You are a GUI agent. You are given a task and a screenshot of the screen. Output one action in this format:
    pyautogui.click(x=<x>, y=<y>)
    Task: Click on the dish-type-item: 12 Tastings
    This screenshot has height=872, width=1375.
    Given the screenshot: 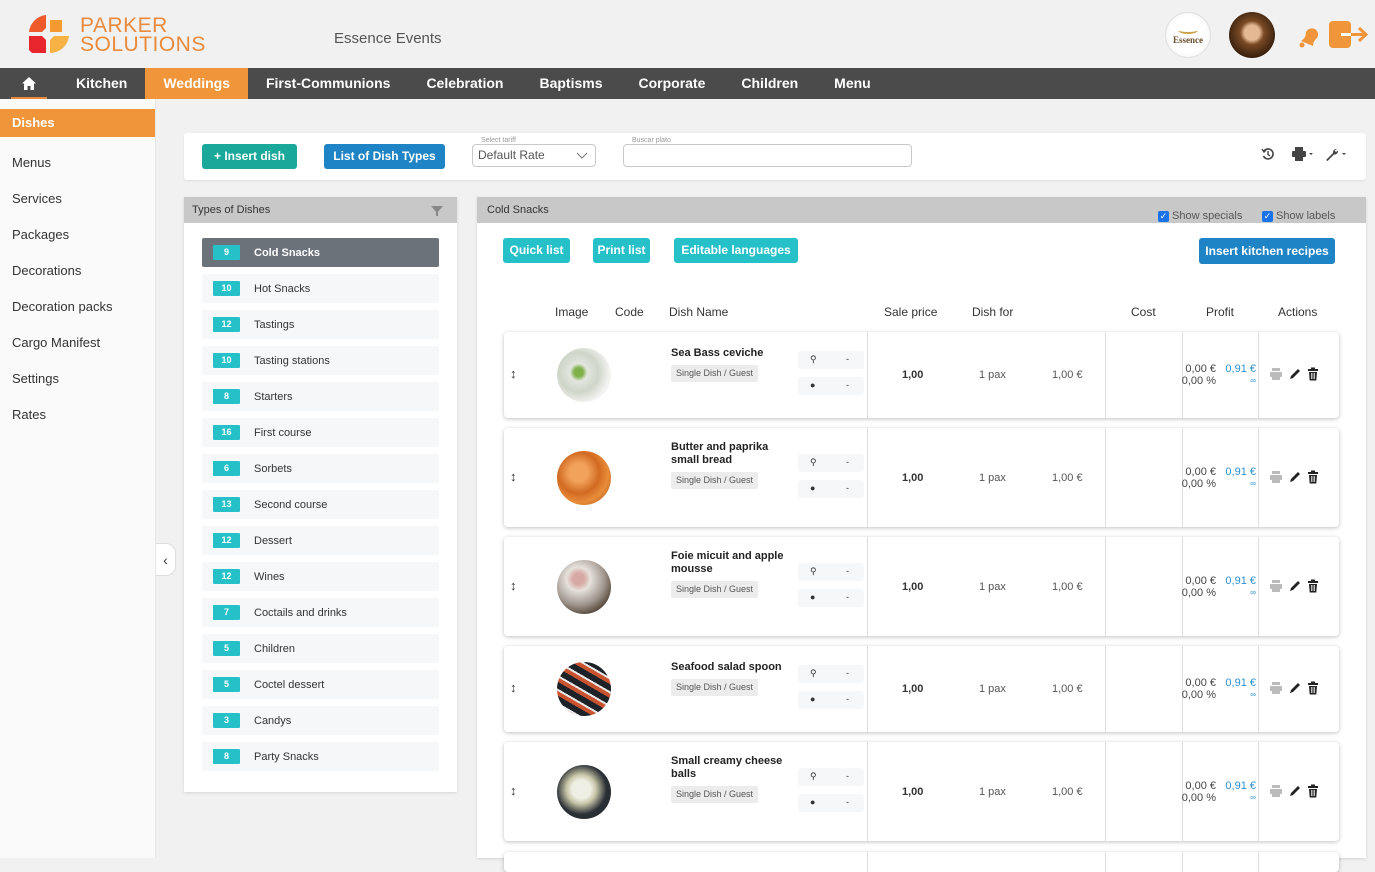 What is the action you would take?
    pyautogui.click(x=320, y=324)
    